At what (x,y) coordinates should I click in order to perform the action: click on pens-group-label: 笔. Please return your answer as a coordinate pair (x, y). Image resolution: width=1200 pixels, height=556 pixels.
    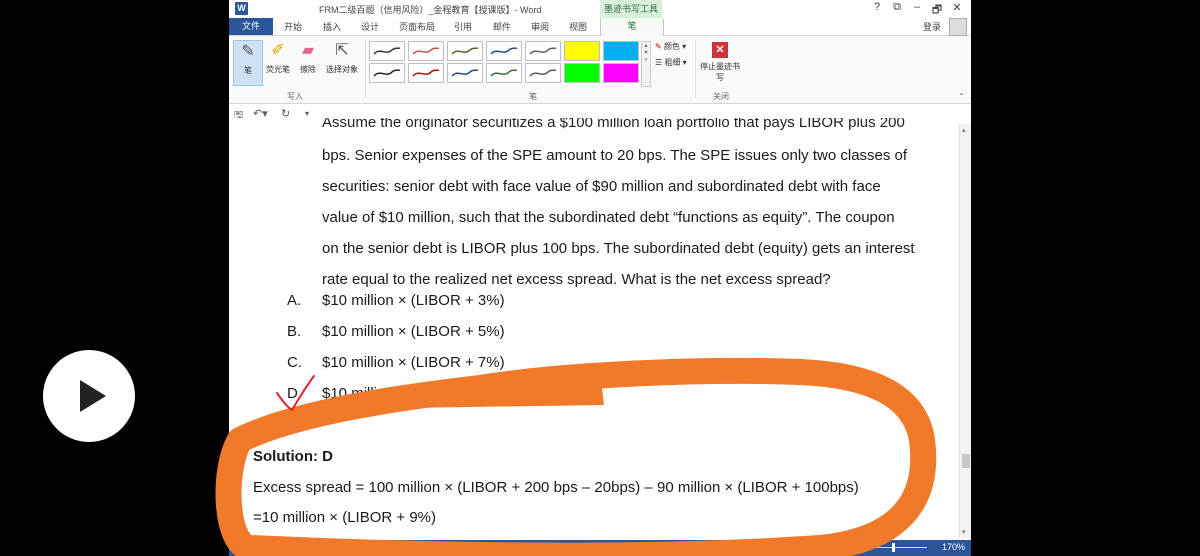
    Looking at the image, I should click on (533, 96).